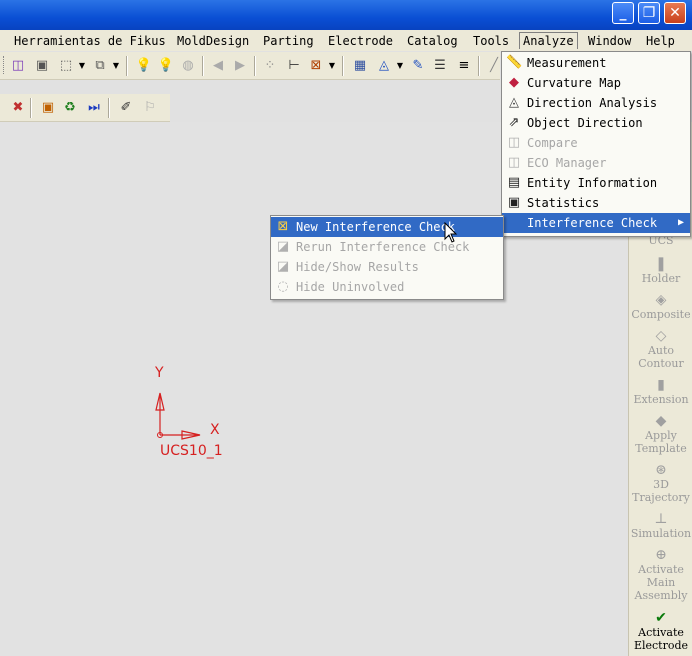 The height and width of the screenshot is (656, 692). What do you see at coordinates (283, 246) in the screenshot?
I see `rerun-icon: ◪` at bounding box center [283, 246].